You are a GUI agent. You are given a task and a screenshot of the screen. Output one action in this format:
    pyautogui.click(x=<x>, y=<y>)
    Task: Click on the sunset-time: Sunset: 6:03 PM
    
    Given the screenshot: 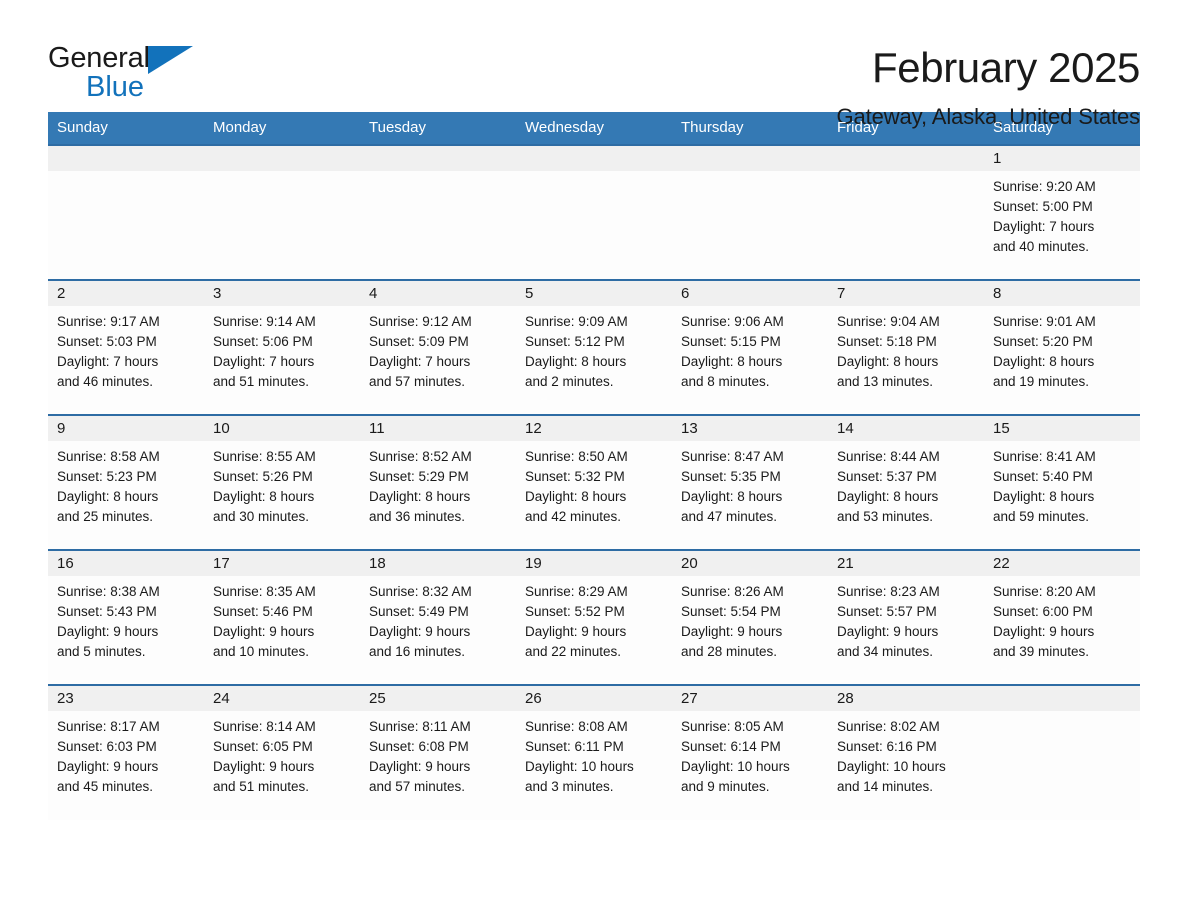 What is the action you would take?
    pyautogui.click(x=107, y=746)
    